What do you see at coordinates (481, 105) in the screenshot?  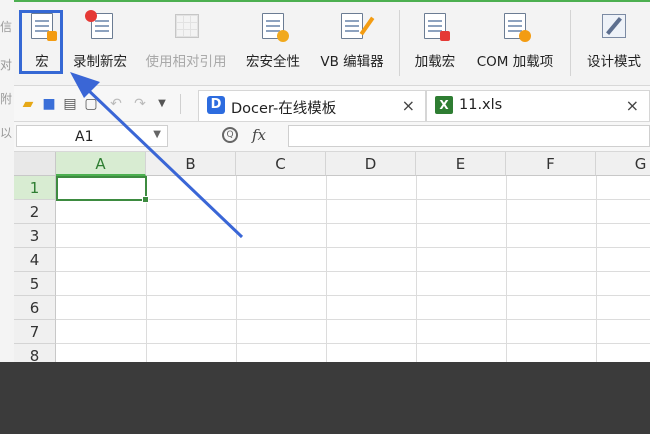 I see `tab-label: 11.xls` at bounding box center [481, 105].